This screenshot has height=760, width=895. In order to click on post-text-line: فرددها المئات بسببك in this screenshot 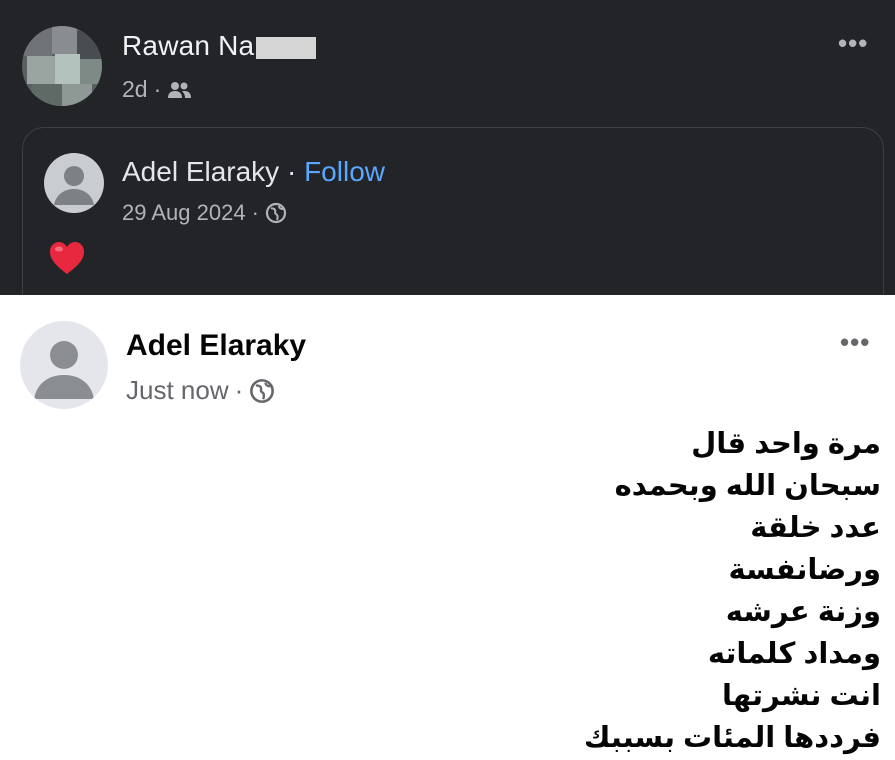, I will do `click(732, 738)`.